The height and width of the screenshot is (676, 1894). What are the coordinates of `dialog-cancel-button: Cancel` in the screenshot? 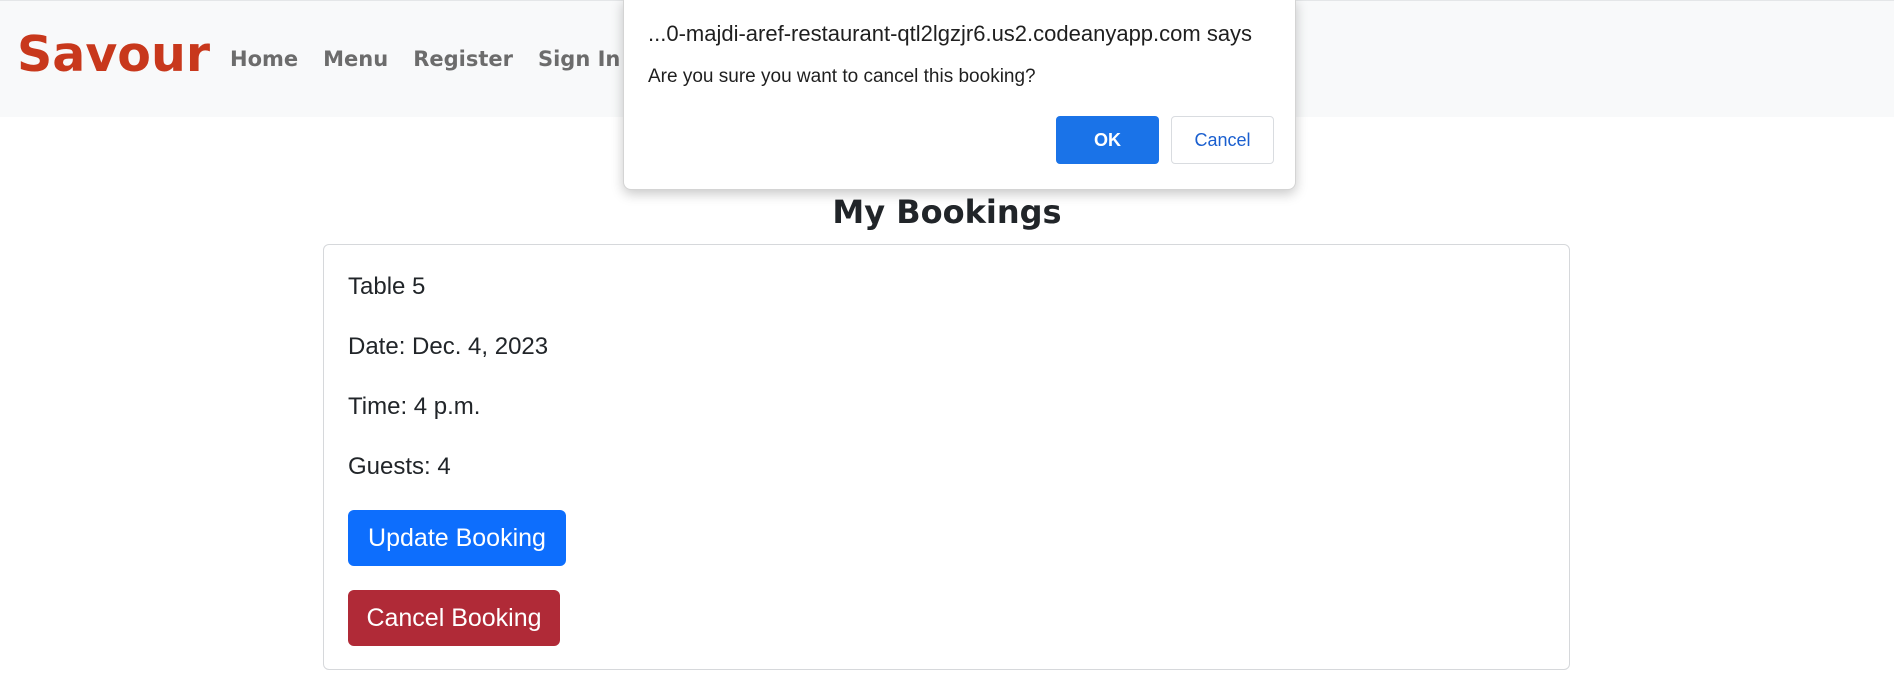 It's located at (1222, 140).